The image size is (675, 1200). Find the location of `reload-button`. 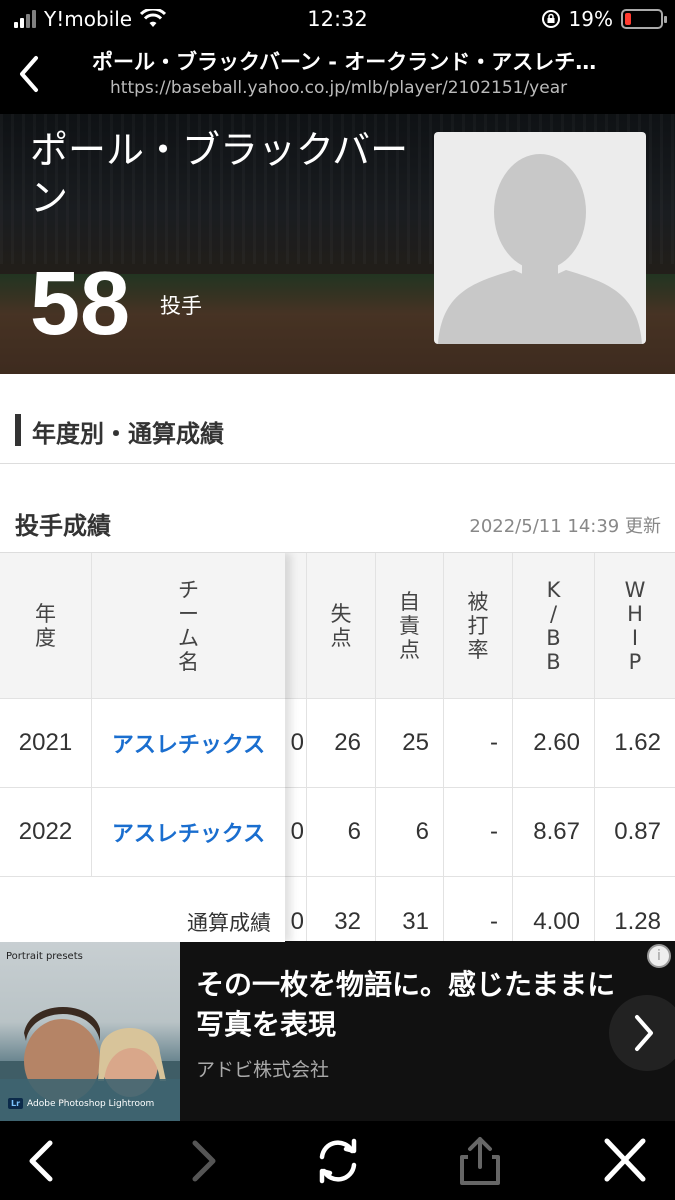

reload-button is located at coordinates (338, 1161).